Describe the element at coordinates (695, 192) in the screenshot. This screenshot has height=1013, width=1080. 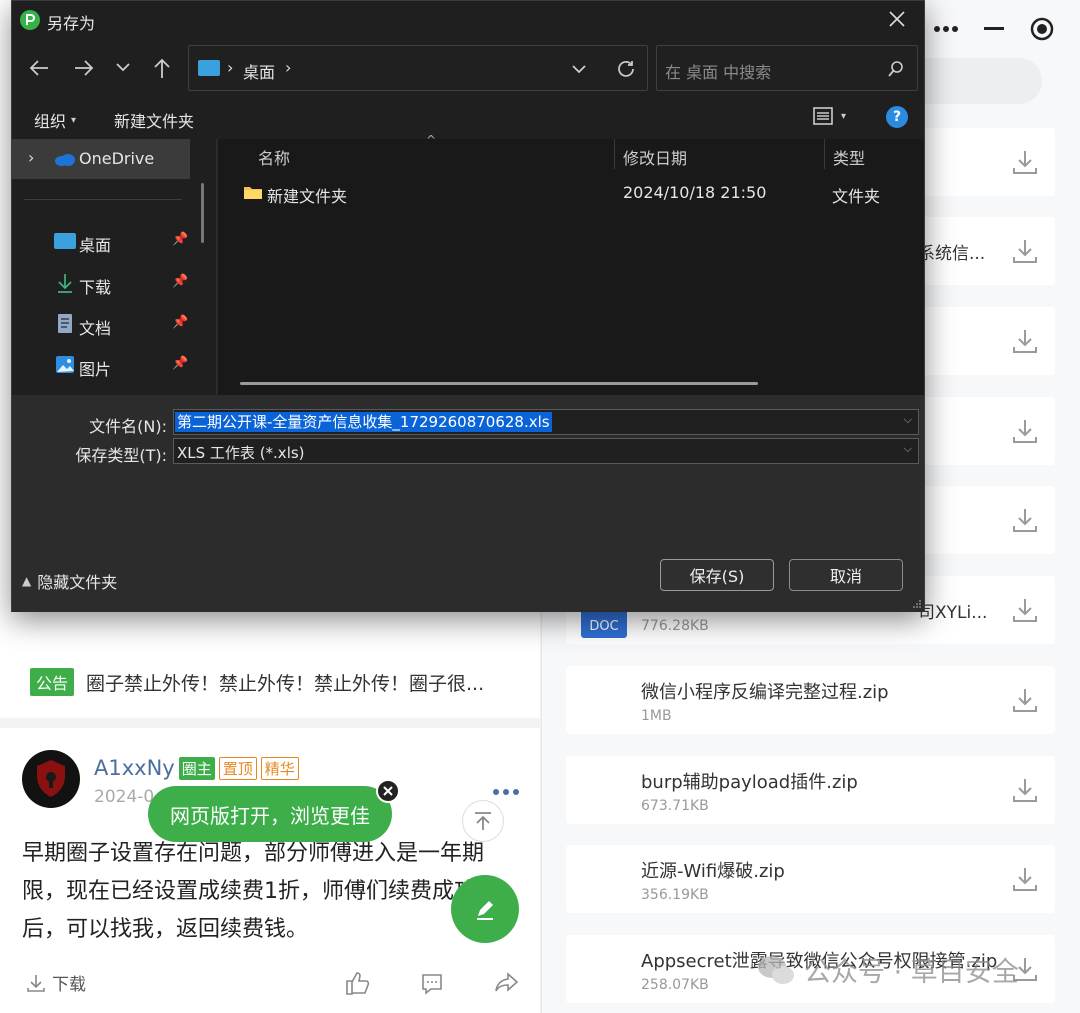
I see `file-date: 2024/10/18 21:50` at that location.